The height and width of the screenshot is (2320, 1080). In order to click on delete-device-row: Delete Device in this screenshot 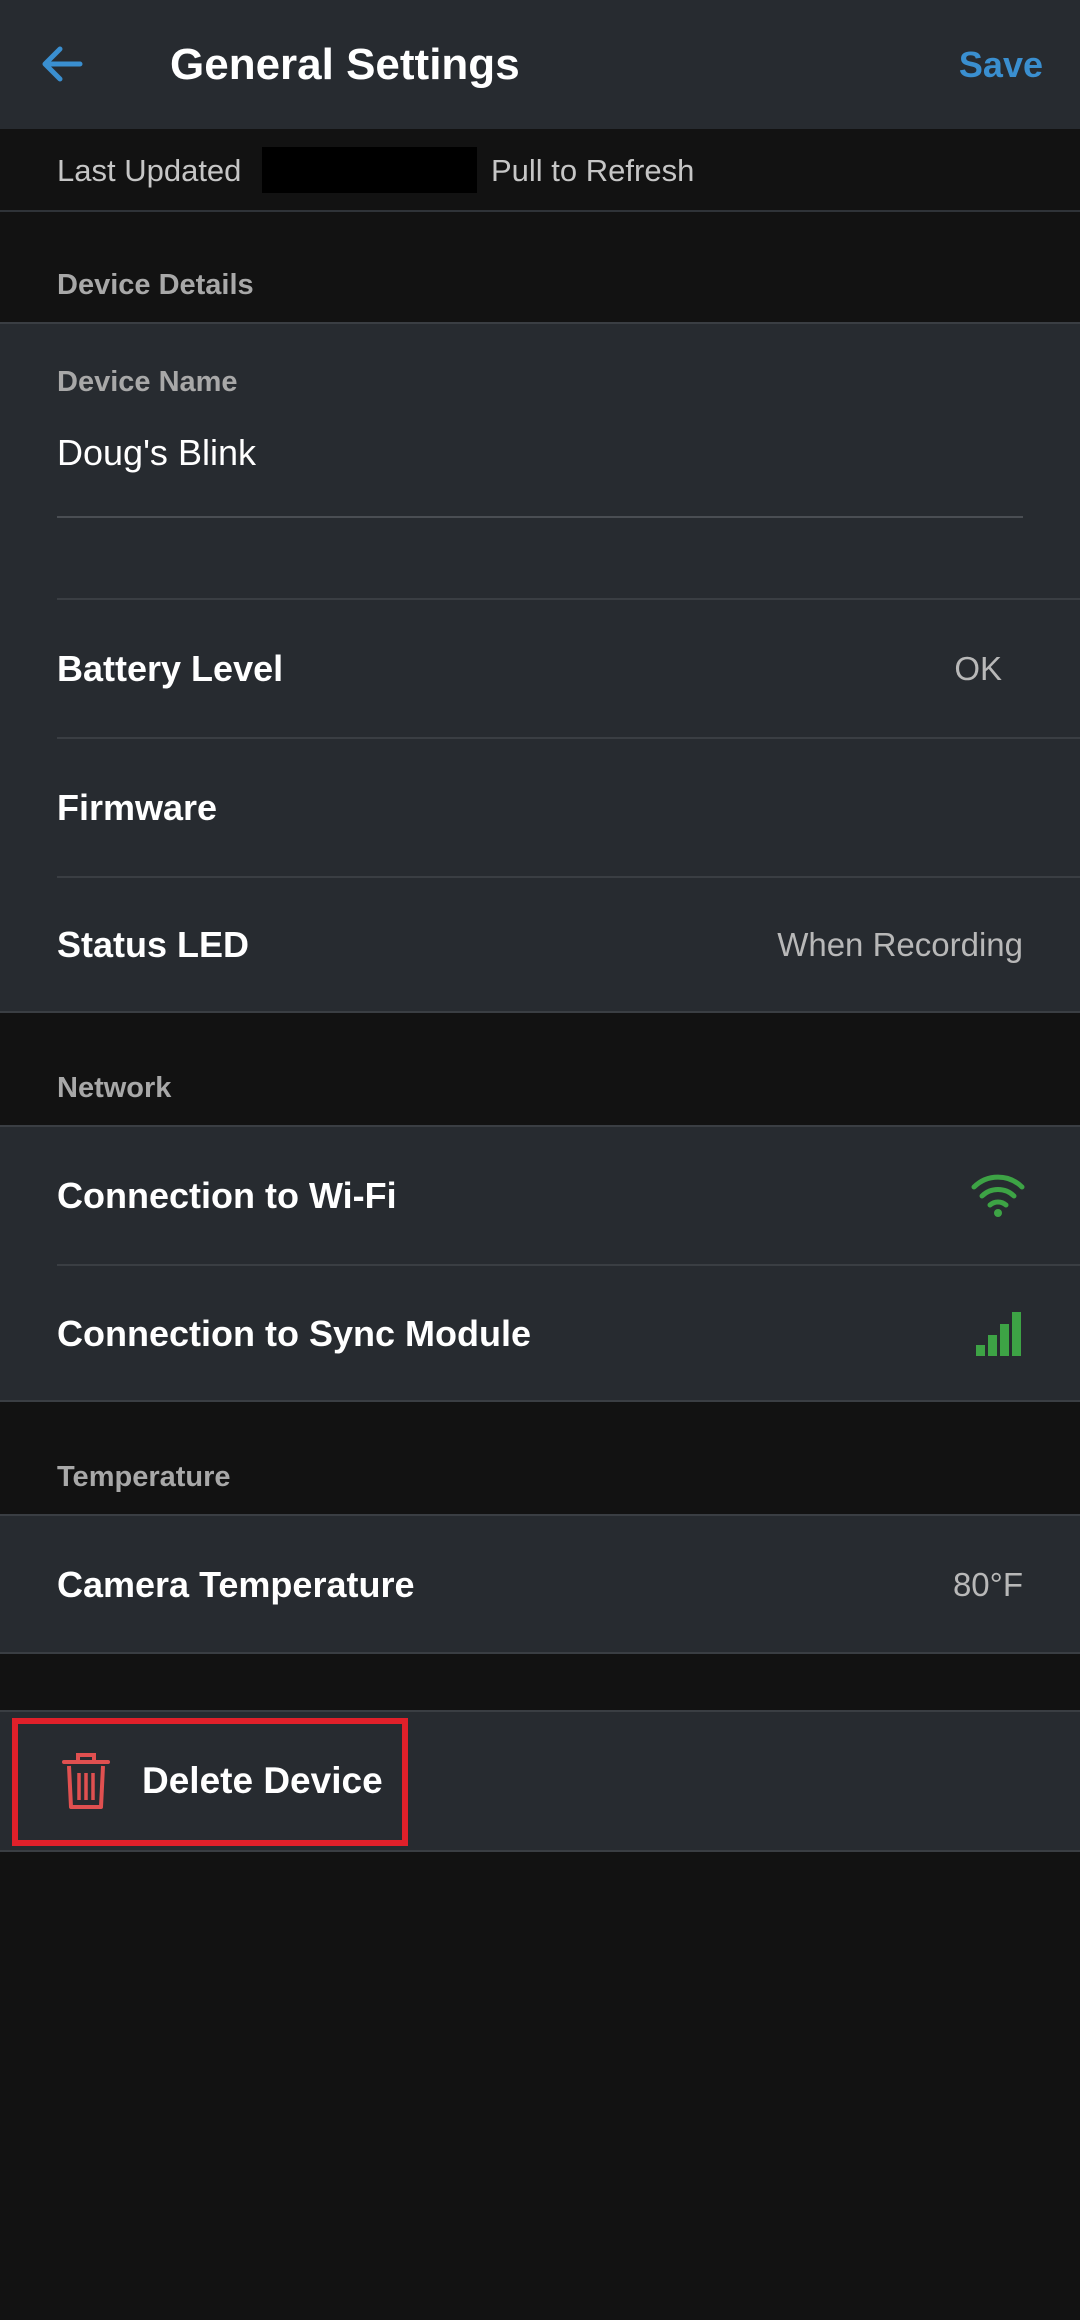, I will do `click(540, 1781)`.